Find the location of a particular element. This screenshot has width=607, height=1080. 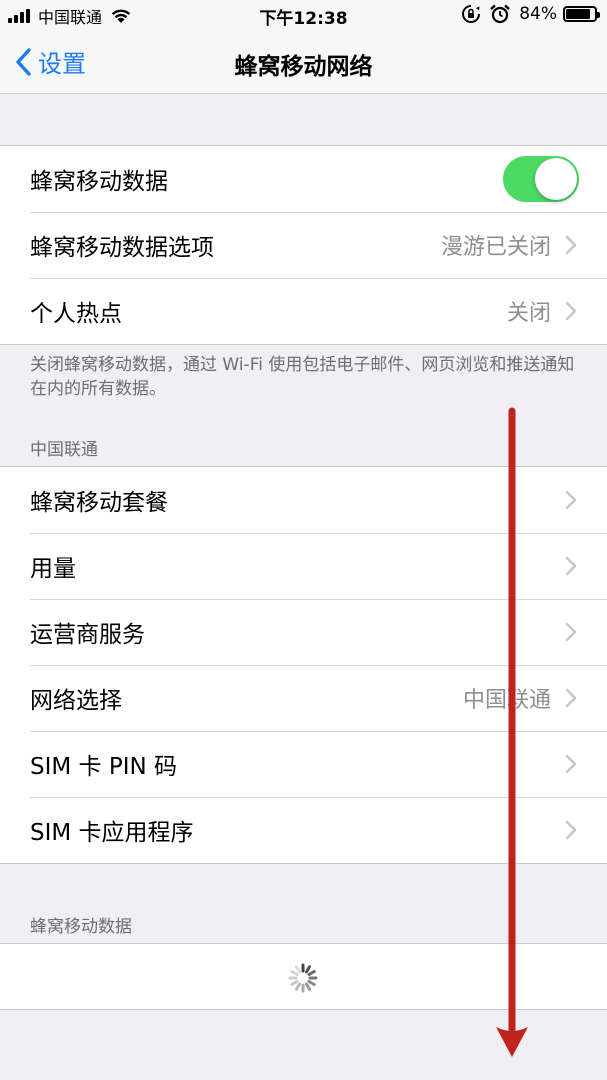

hotspot-value: 关闭 is located at coordinates (528, 313).